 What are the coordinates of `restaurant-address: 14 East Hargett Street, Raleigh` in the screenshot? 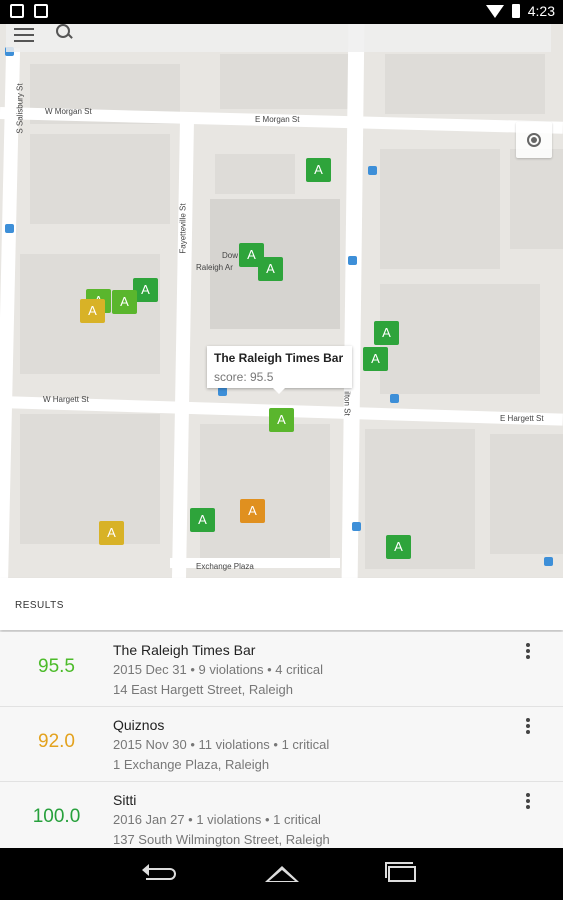 It's located at (203, 689).